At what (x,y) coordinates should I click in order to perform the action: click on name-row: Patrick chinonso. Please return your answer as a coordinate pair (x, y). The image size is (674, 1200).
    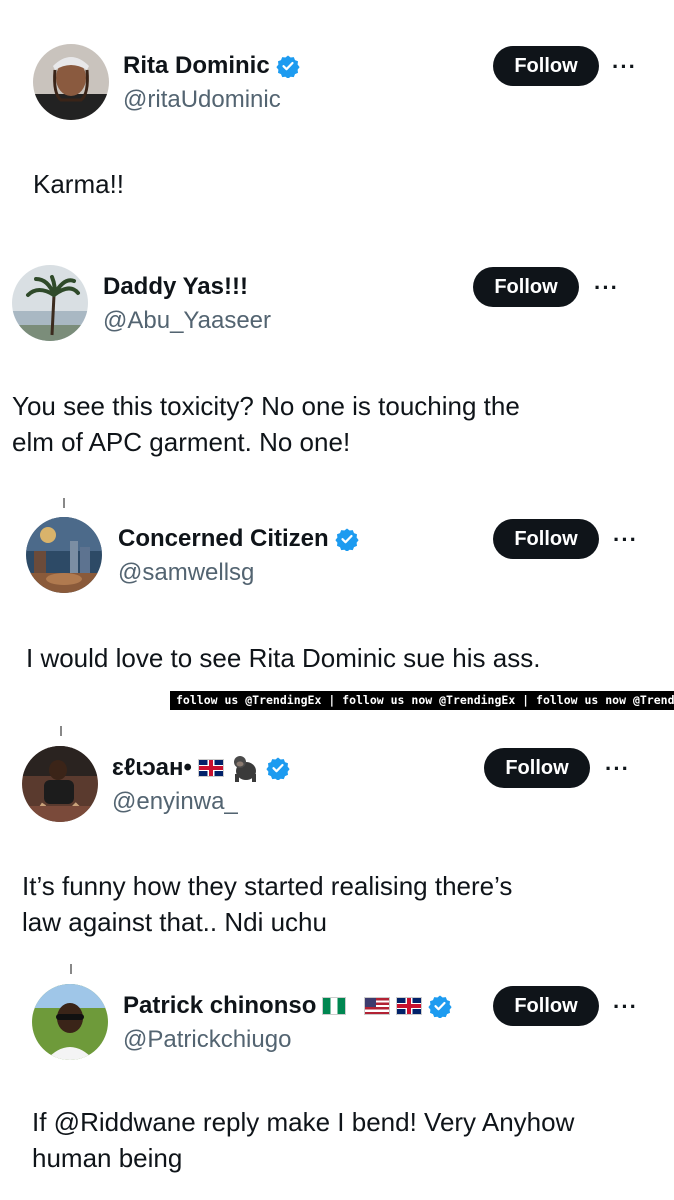
    Looking at the image, I should click on (287, 1006).